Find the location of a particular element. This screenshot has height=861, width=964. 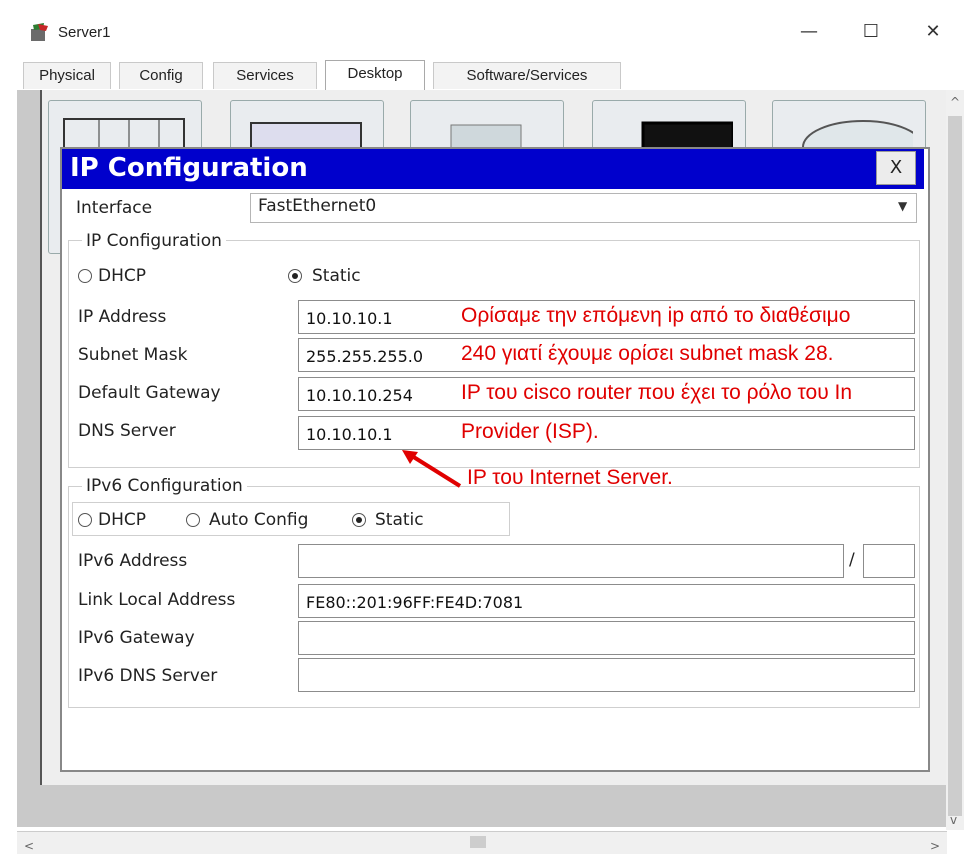

vertical-scroll-thumb is located at coordinates (955, 466).